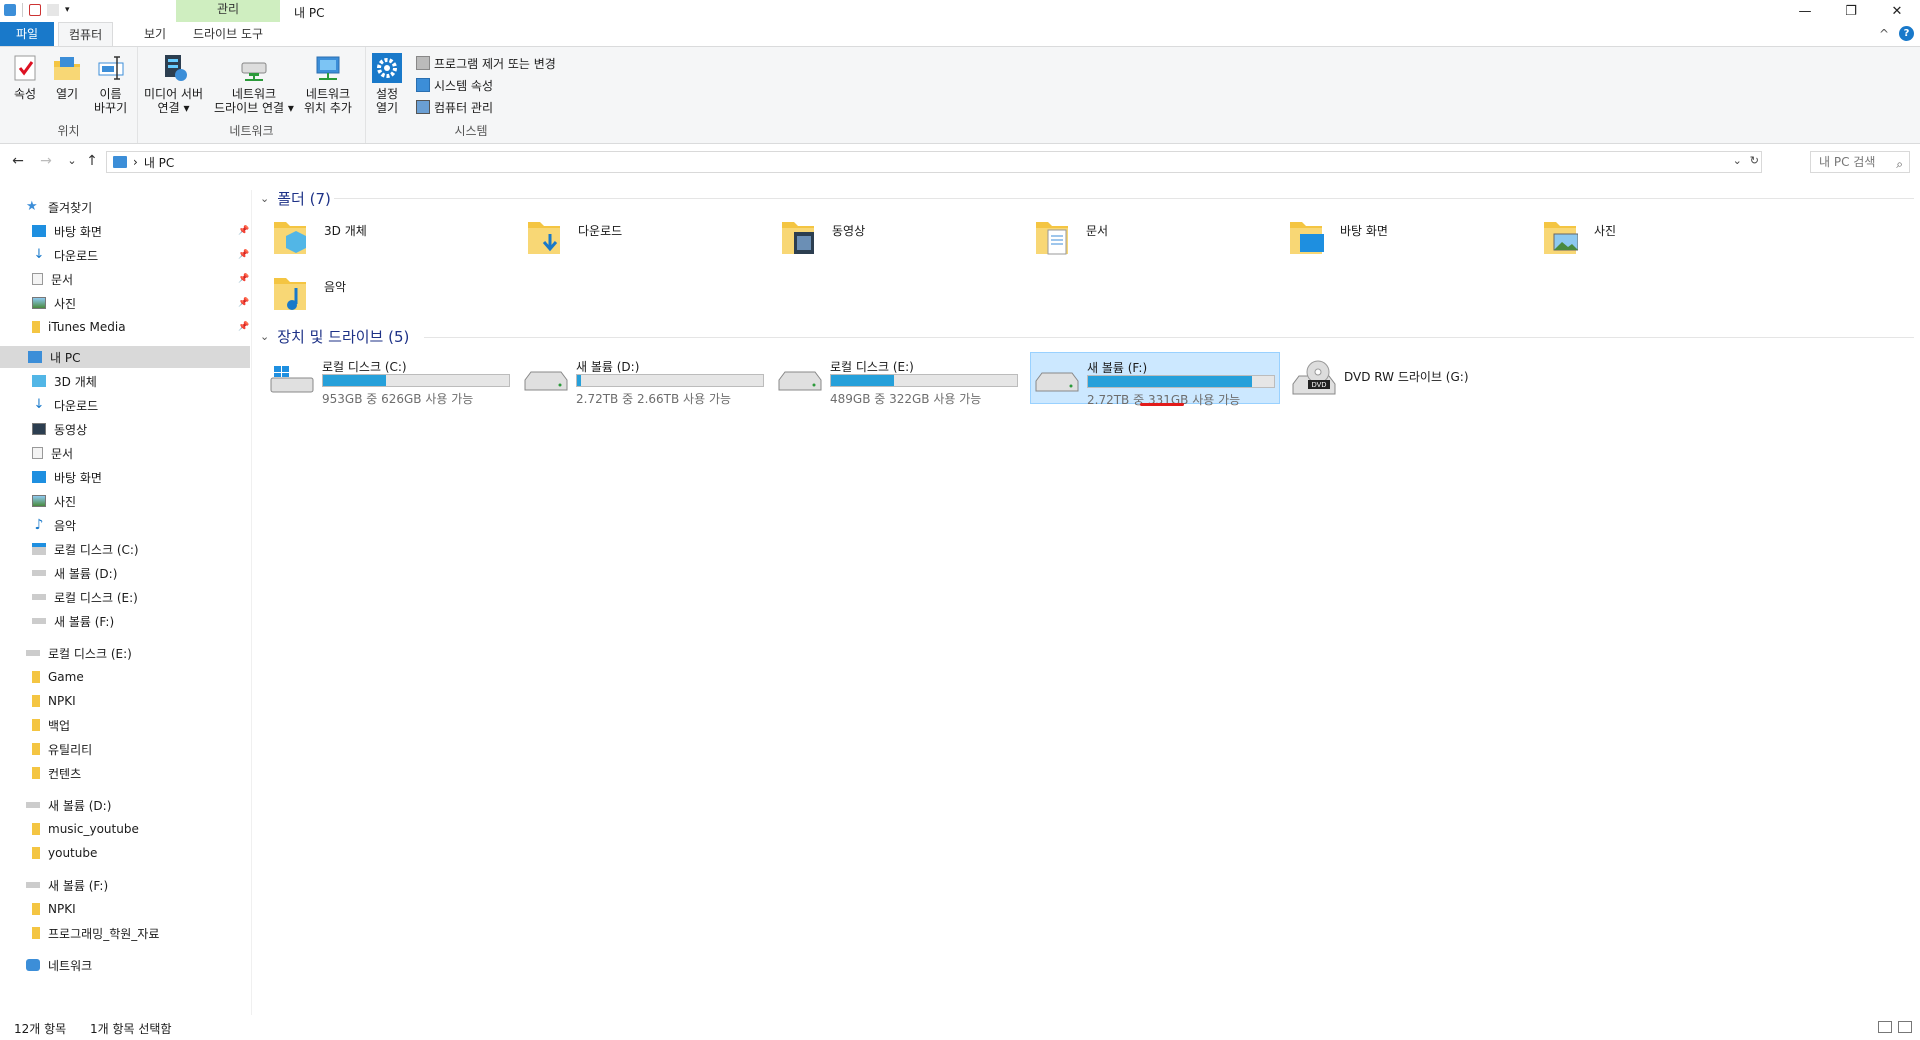  What do you see at coordinates (934, 162) in the screenshot?
I see `address-bar: › 내 PC ⌄ ↻` at bounding box center [934, 162].